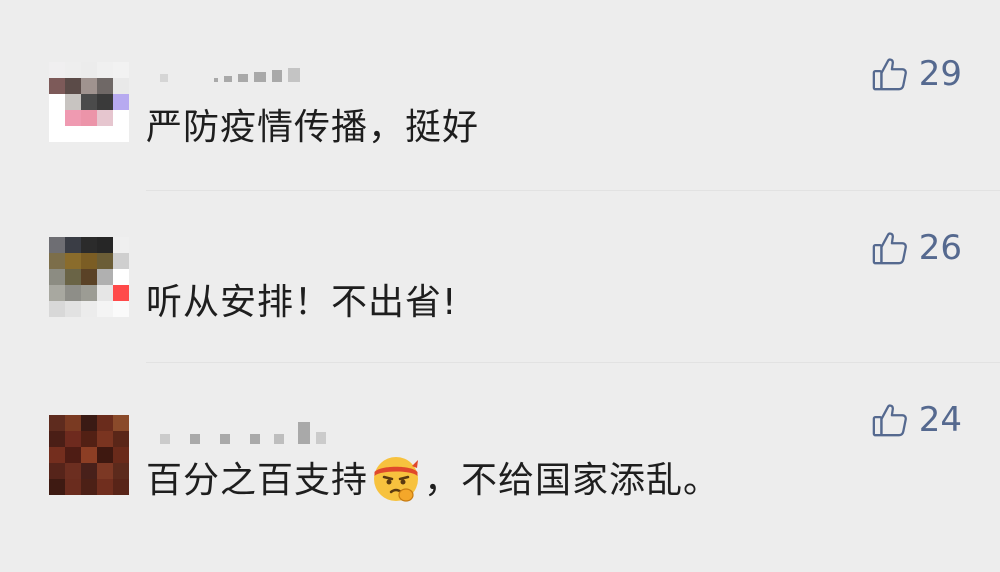  Describe the element at coordinates (302, 302) in the screenshot. I see `comment-text: 听从安排！不出省!` at that location.